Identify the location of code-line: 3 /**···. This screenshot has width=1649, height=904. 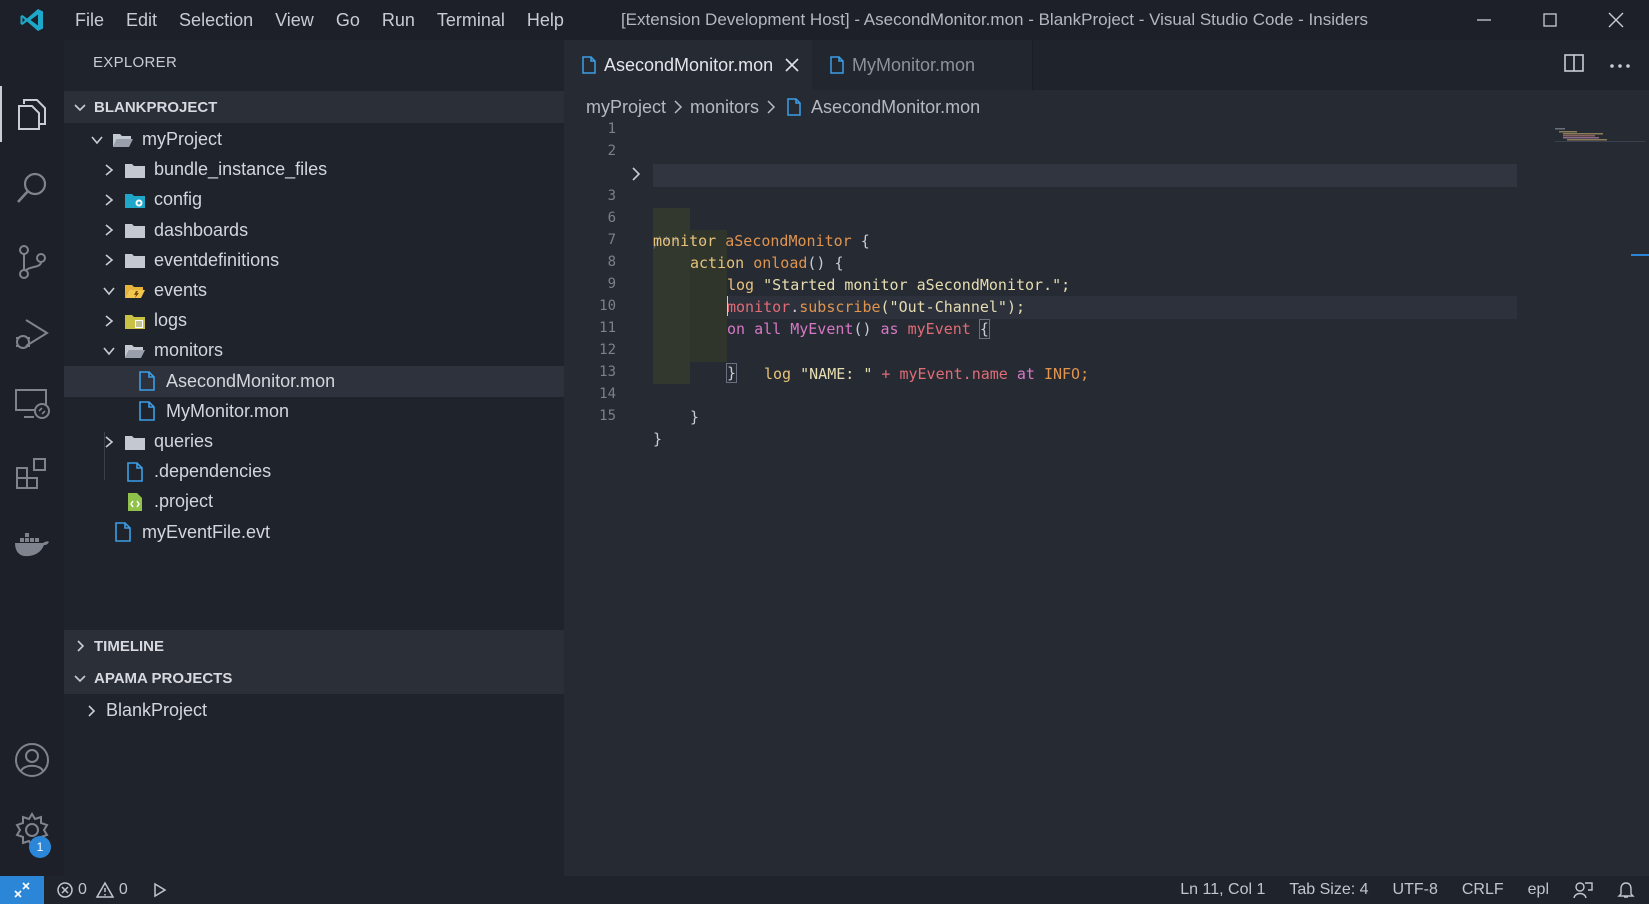
(1084, 206).